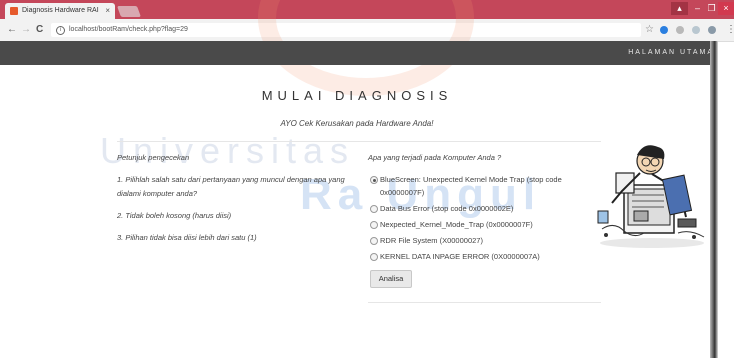  What do you see at coordinates (431, 240) in the screenshot?
I see `option-label: RDR File System (X00000027)` at bounding box center [431, 240].